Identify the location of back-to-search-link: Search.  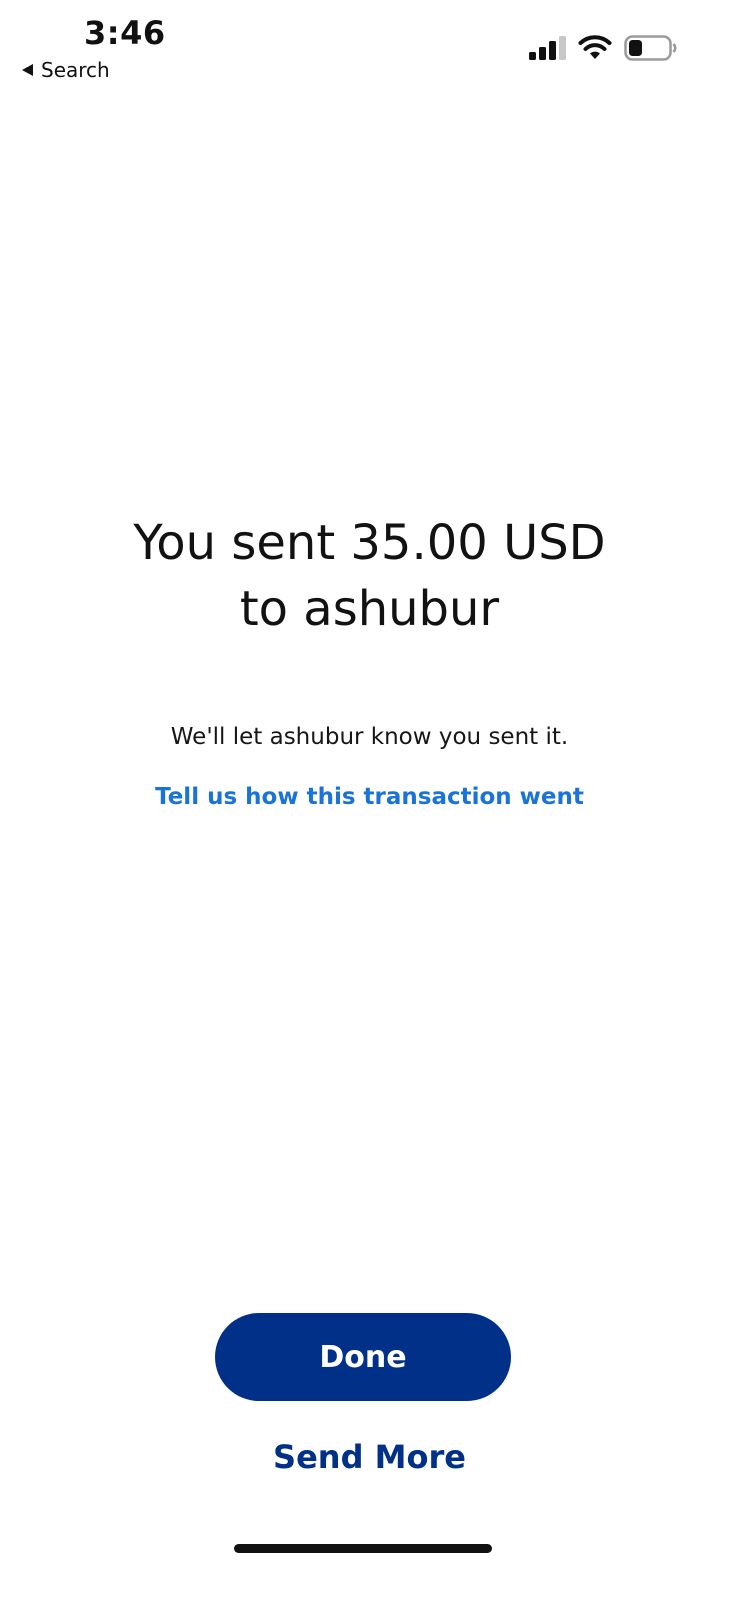
(66, 70).